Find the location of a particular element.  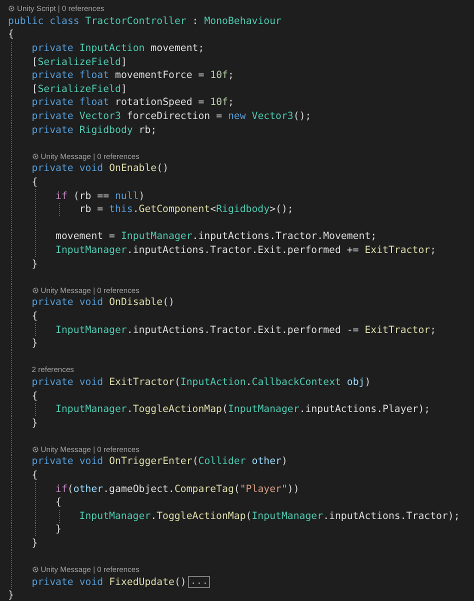

code-line: private InputAction movement; is located at coordinates (118, 48).